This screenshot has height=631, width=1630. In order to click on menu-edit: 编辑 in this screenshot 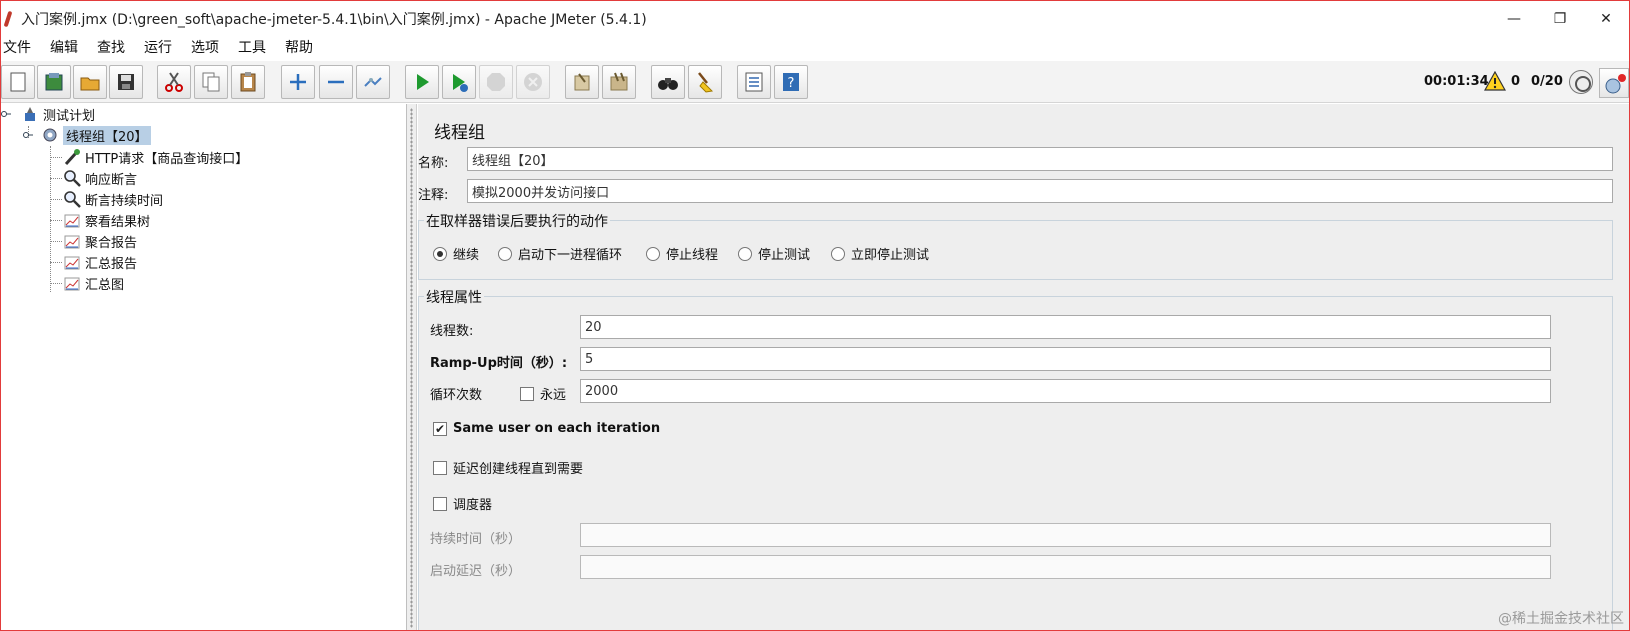, I will do `click(63, 47)`.